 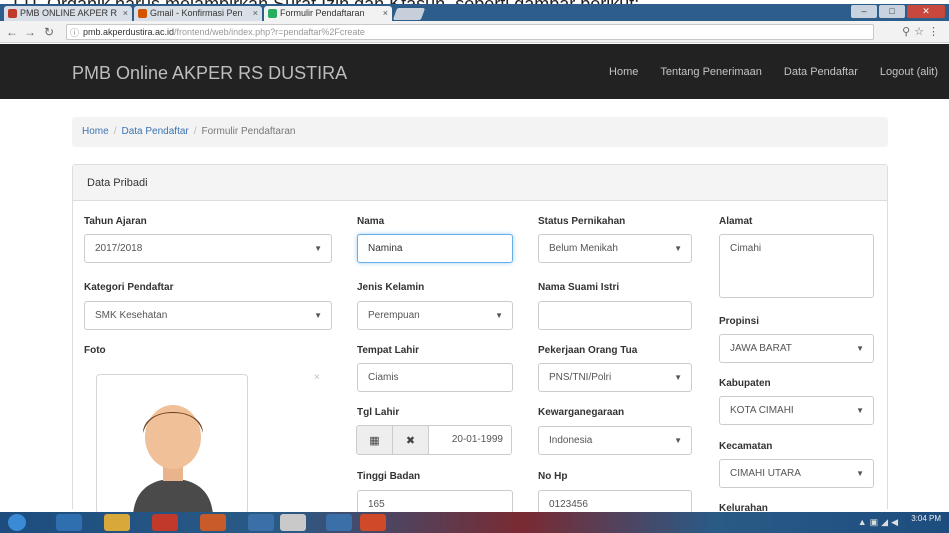 What do you see at coordinates (435, 377) in the screenshot?
I see `tempat-lahir-input: Ciamis` at bounding box center [435, 377].